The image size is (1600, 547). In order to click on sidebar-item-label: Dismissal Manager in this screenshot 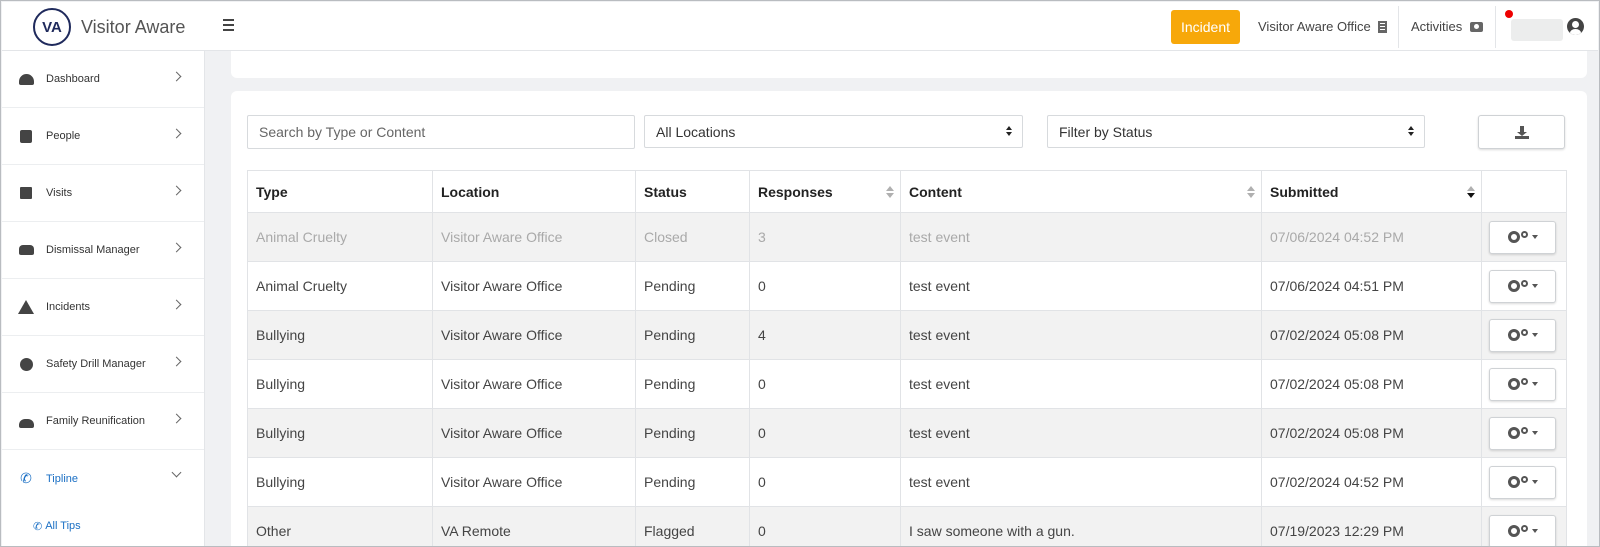, I will do `click(93, 250)`.